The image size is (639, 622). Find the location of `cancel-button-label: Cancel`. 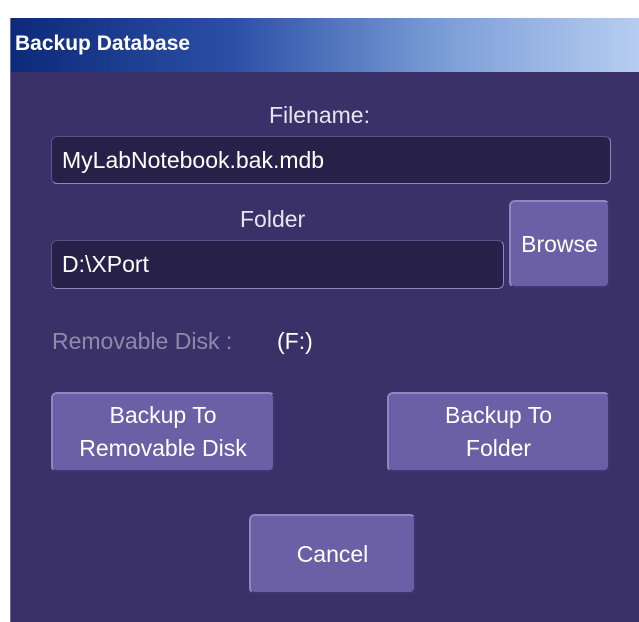

cancel-button-label: Cancel is located at coordinates (332, 553).